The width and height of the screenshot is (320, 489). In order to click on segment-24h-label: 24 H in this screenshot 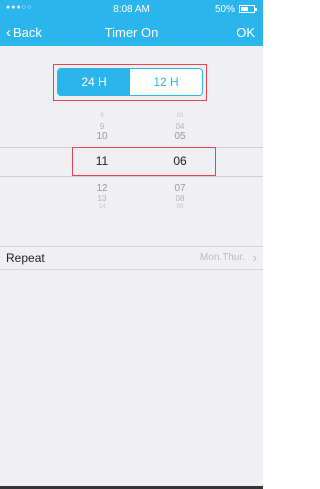, I will do `click(94, 82)`.